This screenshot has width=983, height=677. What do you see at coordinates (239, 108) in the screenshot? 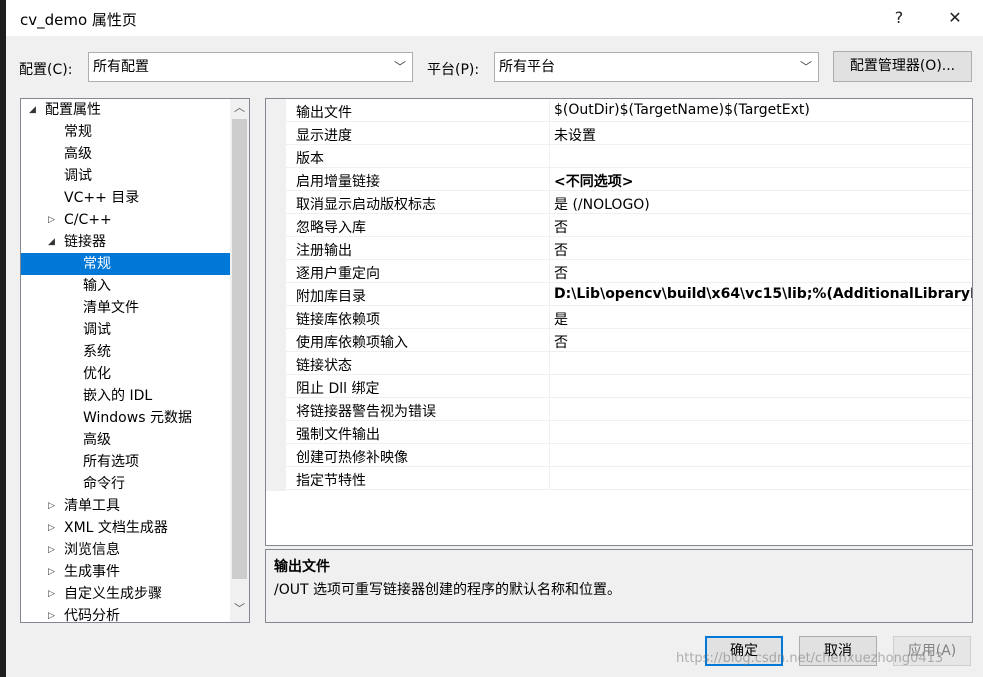
I see `scroll-up-icon: ︿` at bounding box center [239, 108].